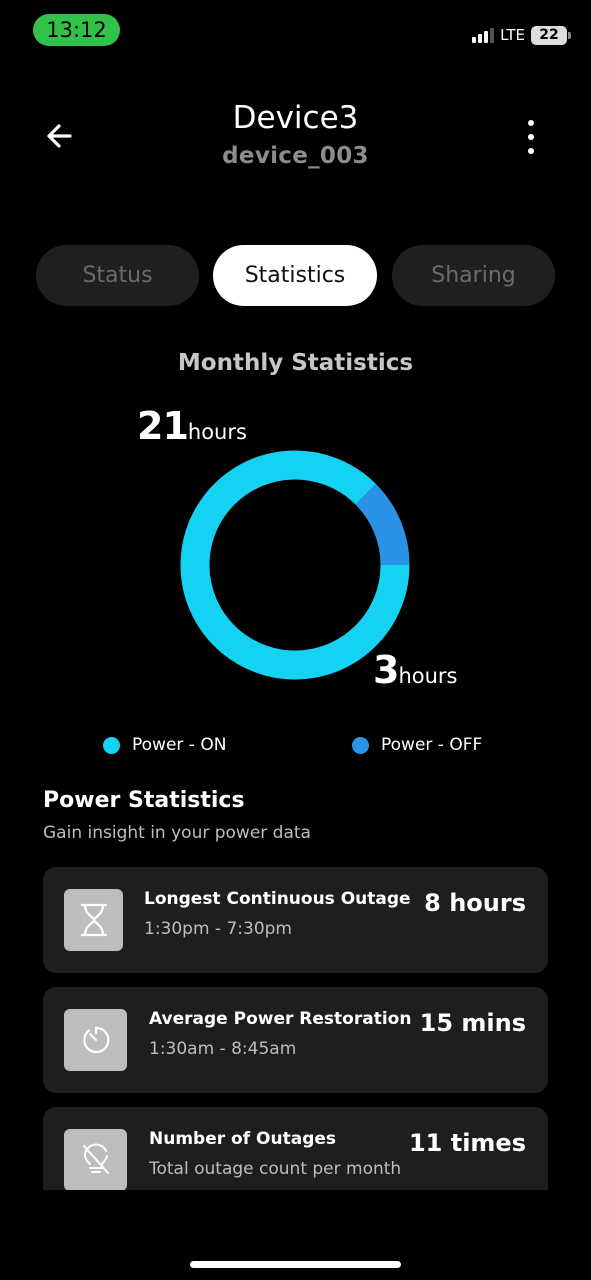 The height and width of the screenshot is (1280, 591). Describe the element at coordinates (76, 30) in the screenshot. I see `status-time: 13:12` at that location.